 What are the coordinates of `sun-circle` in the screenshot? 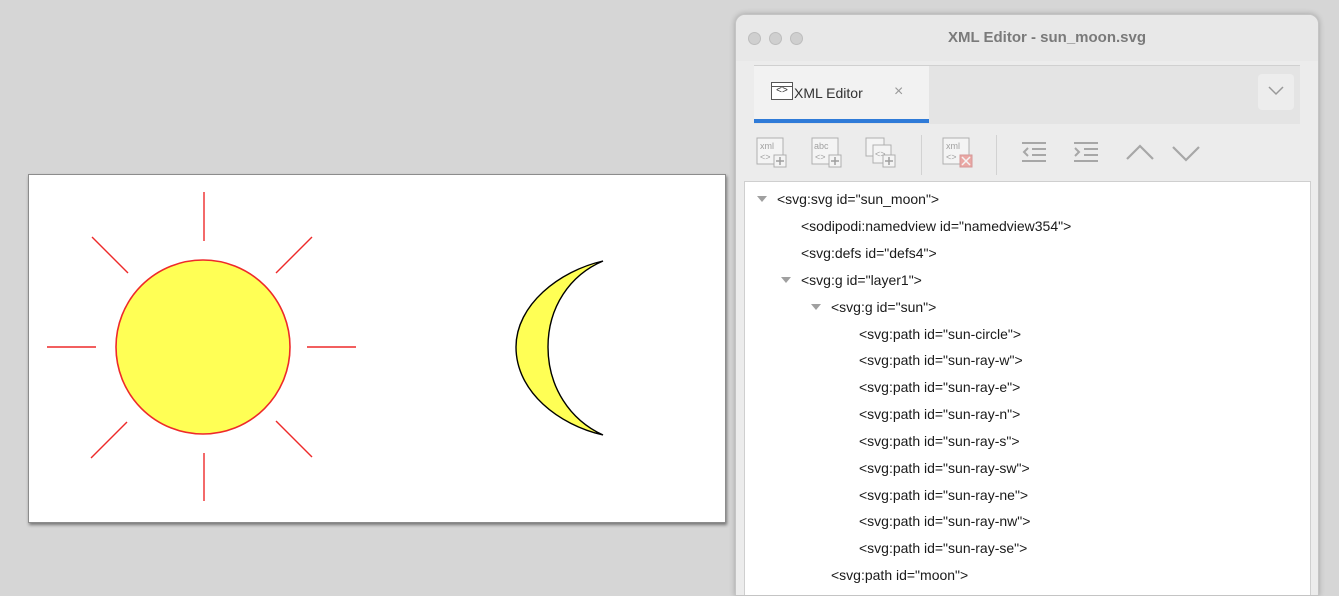 It's located at (203, 347).